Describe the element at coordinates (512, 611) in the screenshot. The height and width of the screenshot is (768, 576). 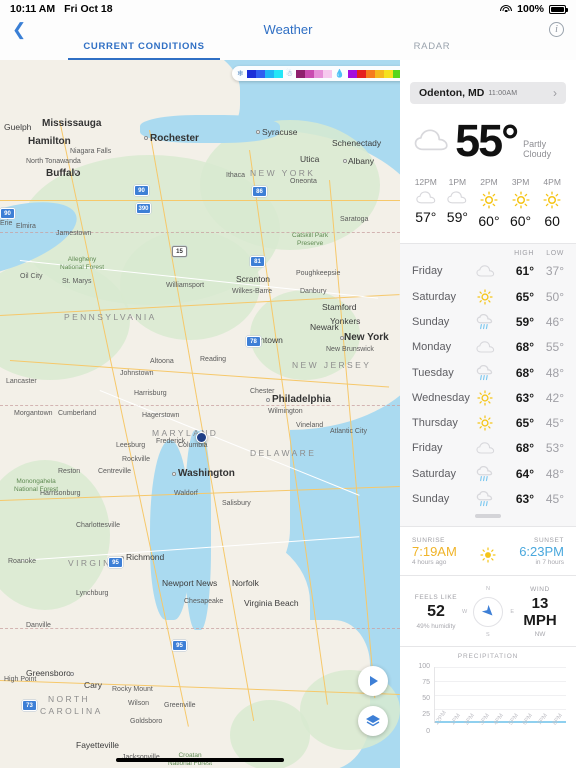
I see `compass-east-label: E` at that location.